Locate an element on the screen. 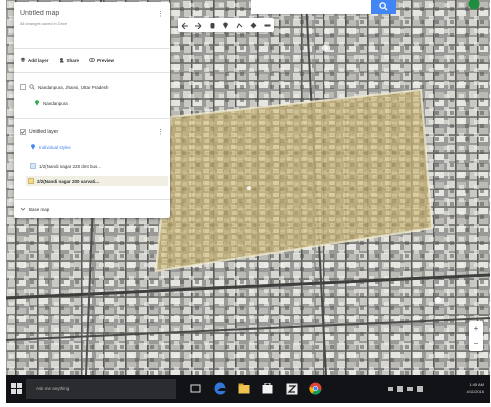 The image size is (491, 407). redo-button is located at coordinates (198, 25).